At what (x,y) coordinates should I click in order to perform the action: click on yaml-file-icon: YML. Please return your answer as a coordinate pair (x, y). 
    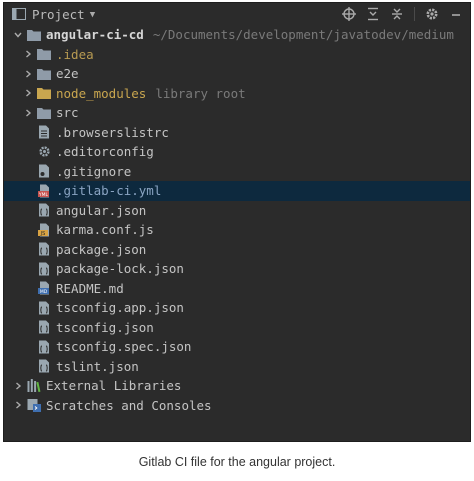
    Looking at the image, I should click on (44, 191).